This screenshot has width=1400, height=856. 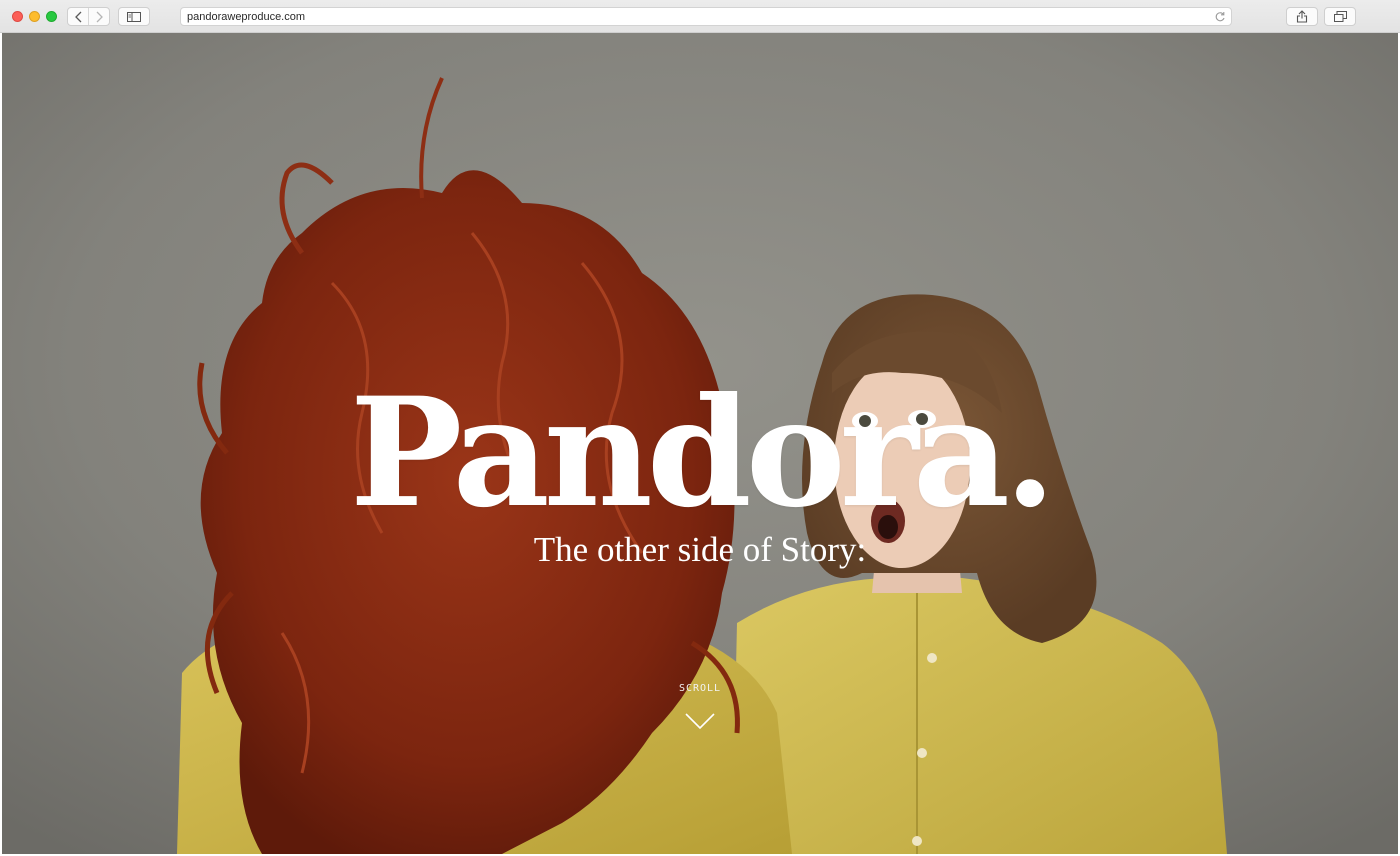 I want to click on back-icon, so click(x=77, y=16).